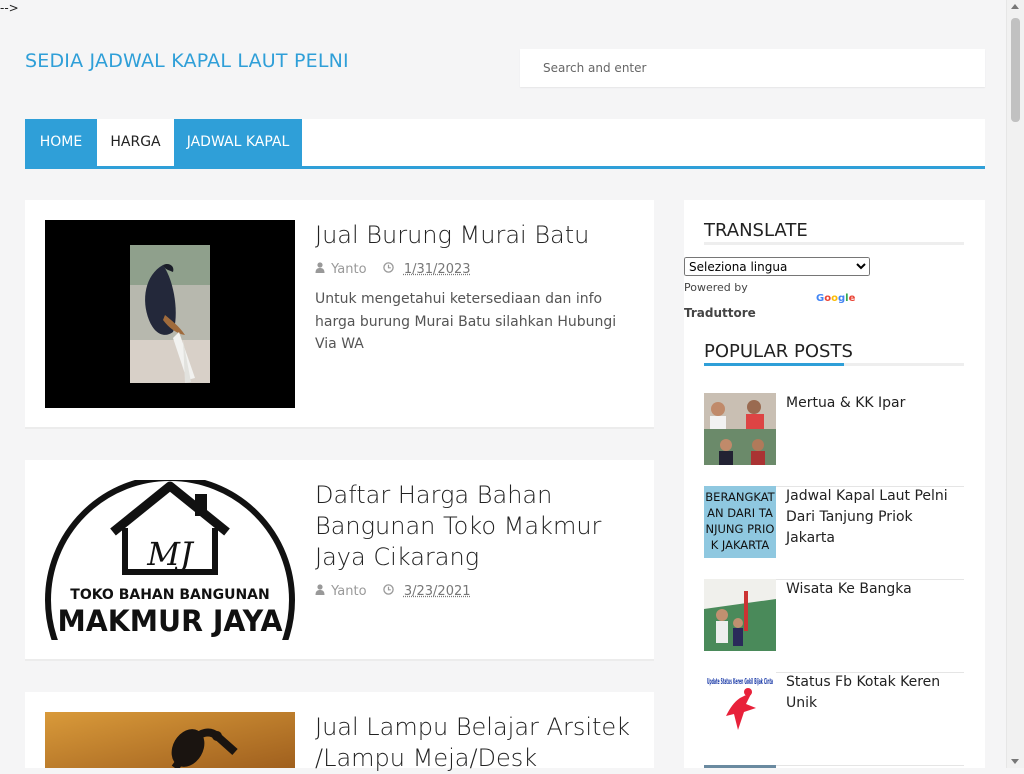  I want to click on logo-line1: TOKO BAHAN BANGUNAN, so click(169, 595).